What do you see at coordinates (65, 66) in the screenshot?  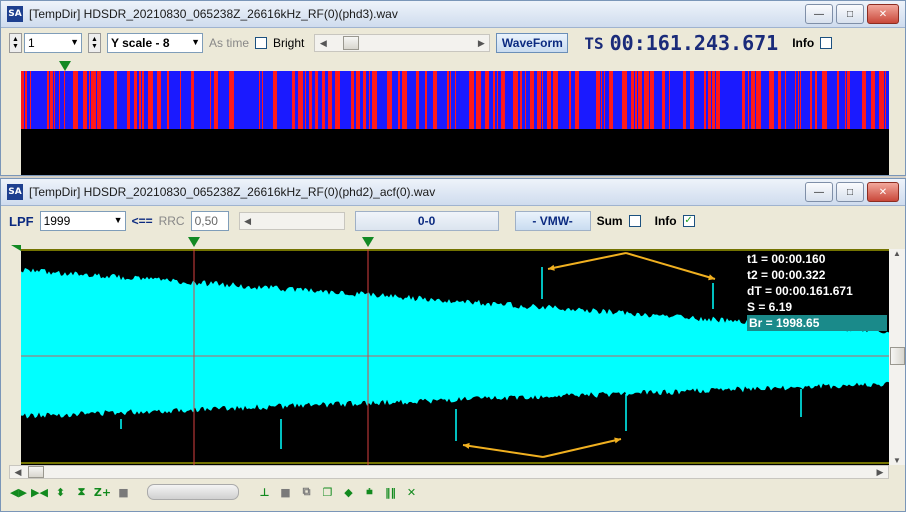 I see `marker-triangle-icon` at bounding box center [65, 66].